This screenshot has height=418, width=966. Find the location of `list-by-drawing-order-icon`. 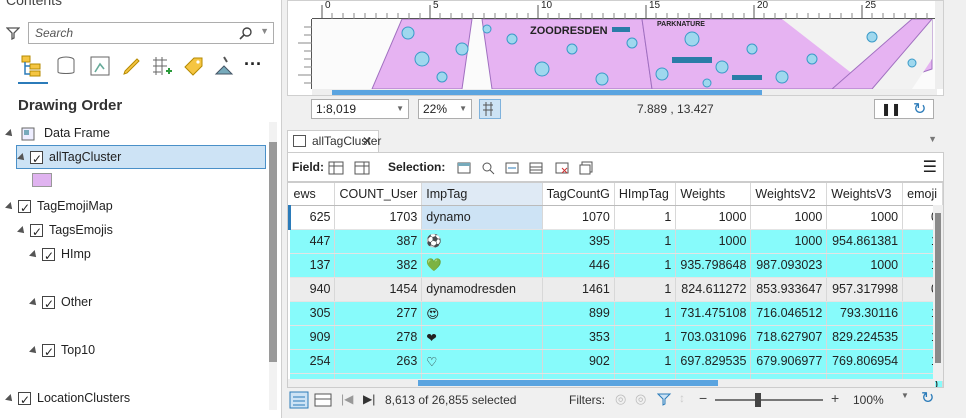

list-by-drawing-order-icon is located at coordinates (32, 66).